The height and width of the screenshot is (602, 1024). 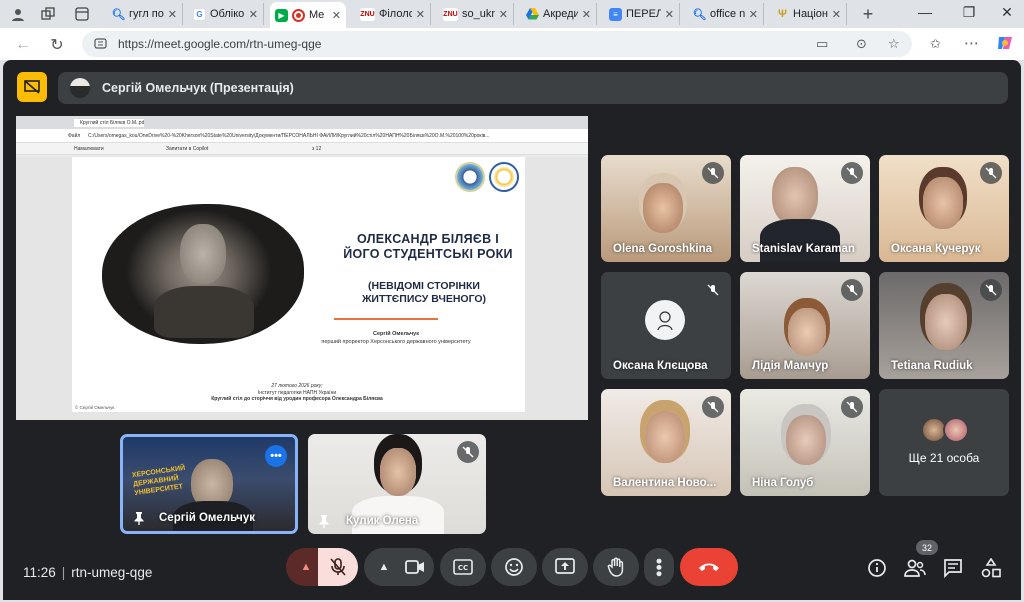 I want to click on tab-so-ukr: ZNU so_ukr_ ✕, so click(x=476, y=14).